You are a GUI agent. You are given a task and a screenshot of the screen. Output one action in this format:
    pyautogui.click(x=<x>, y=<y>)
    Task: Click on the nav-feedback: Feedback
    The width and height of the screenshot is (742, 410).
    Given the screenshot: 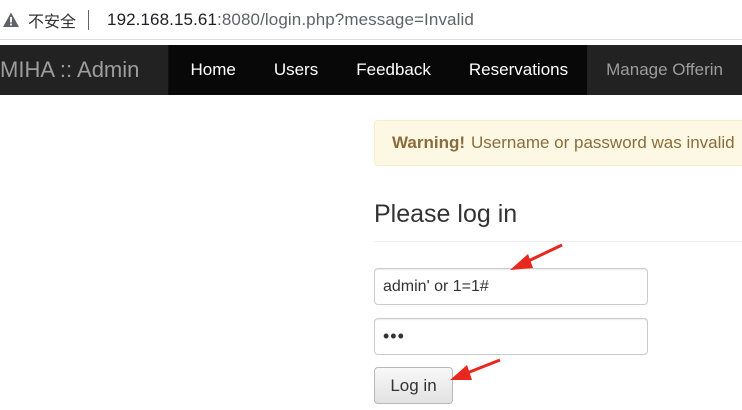 What is the action you would take?
    pyautogui.click(x=393, y=70)
    